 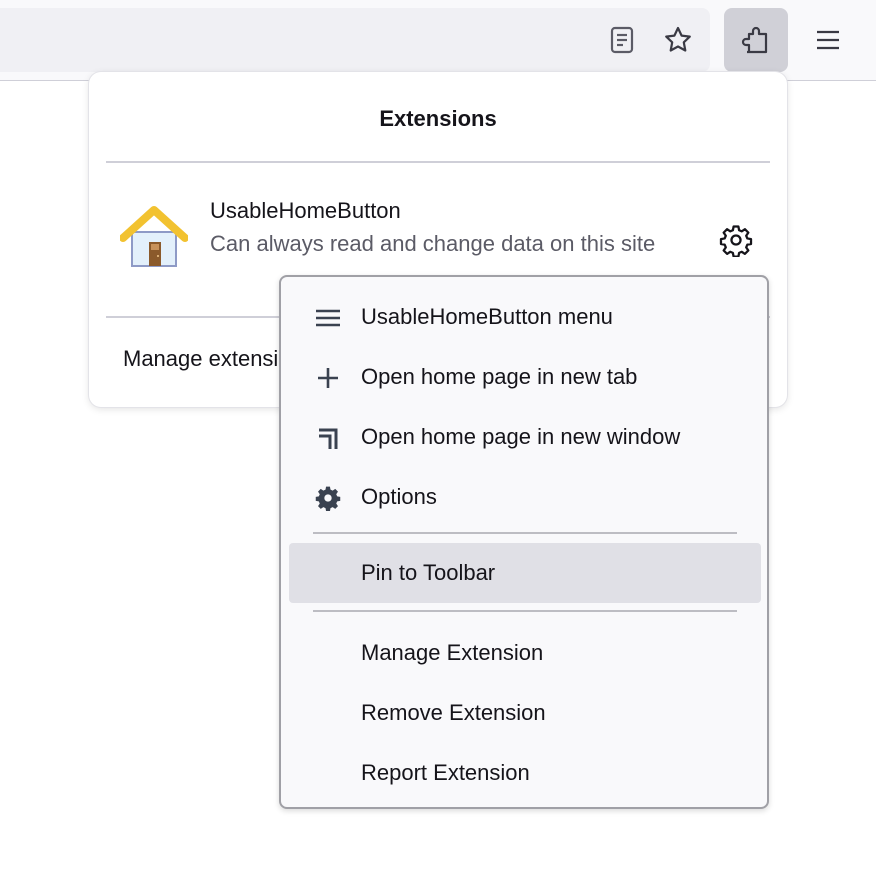 I want to click on menu-item-label: Report Extension, so click(x=445, y=772).